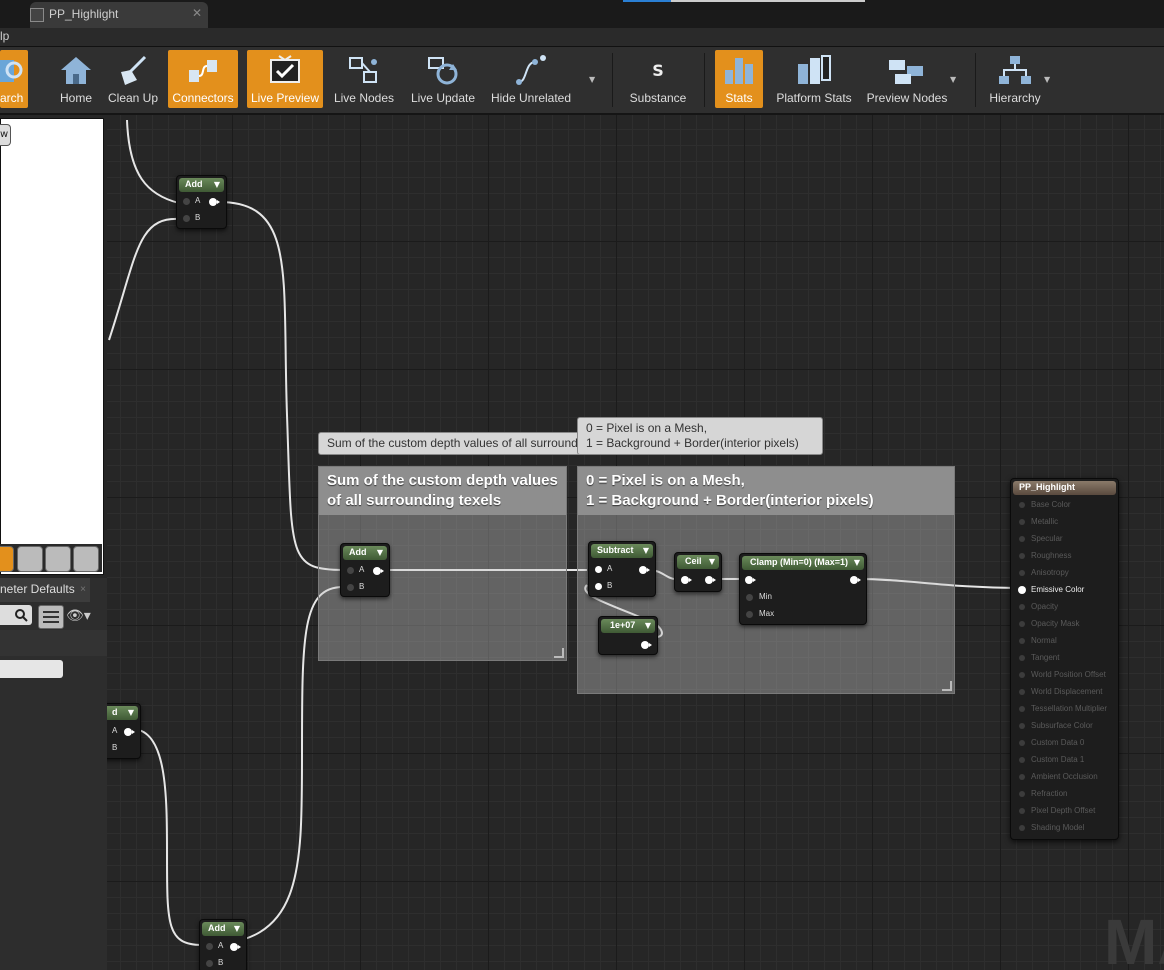  Describe the element at coordinates (947, 686) in the screenshot. I see `comment-resize-handle` at that location.